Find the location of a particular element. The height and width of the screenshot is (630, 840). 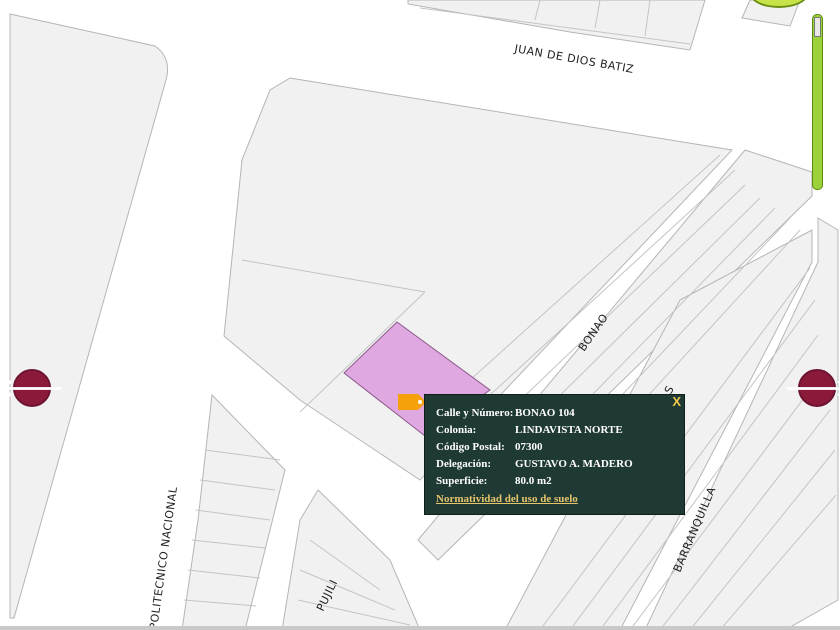

map-bottom-border is located at coordinates (420, 628).